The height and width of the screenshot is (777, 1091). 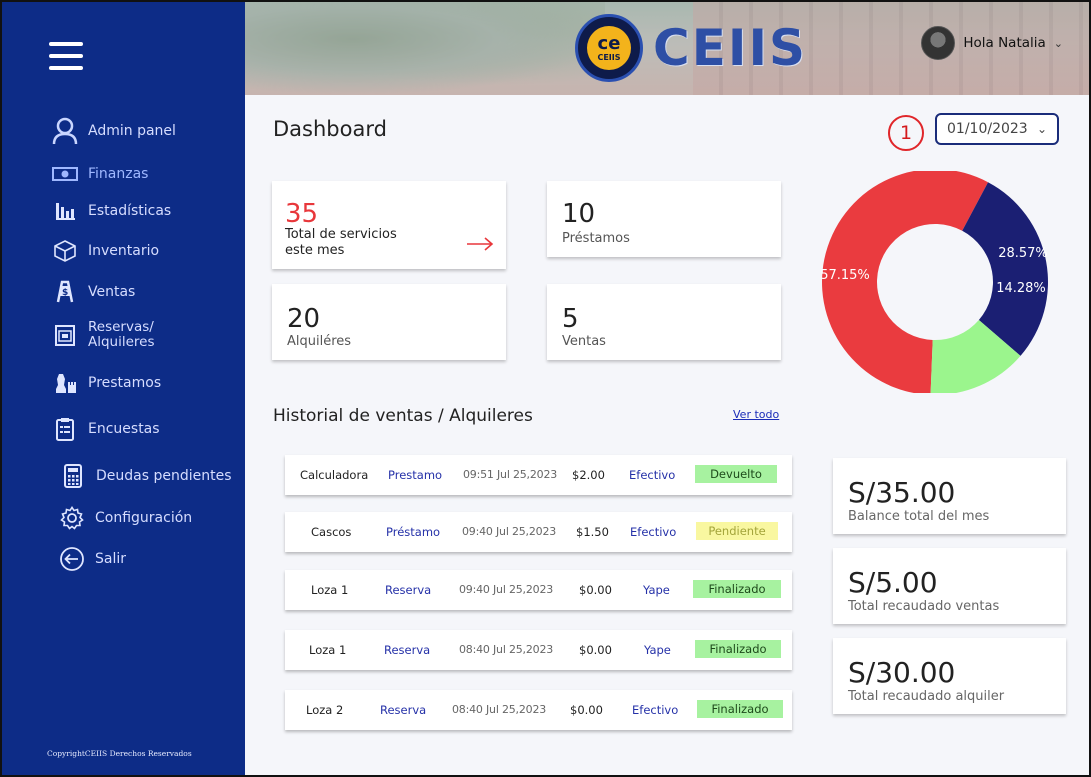 I want to click on stat-value: 5, so click(x=570, y=319).